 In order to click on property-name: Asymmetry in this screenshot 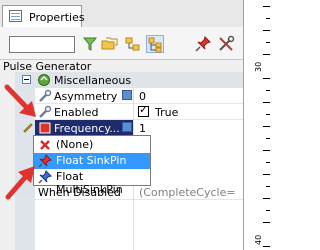, I will do `click(86, 96)`.